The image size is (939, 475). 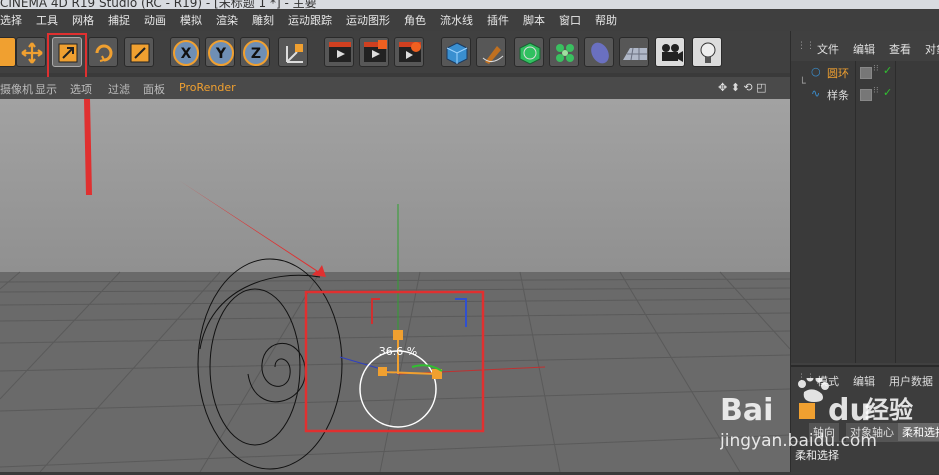 What do you see at coordinates (398, 351) in the screenshot?
I see `scale-percentage: 36.6 %` at bounding box center [398, 351].